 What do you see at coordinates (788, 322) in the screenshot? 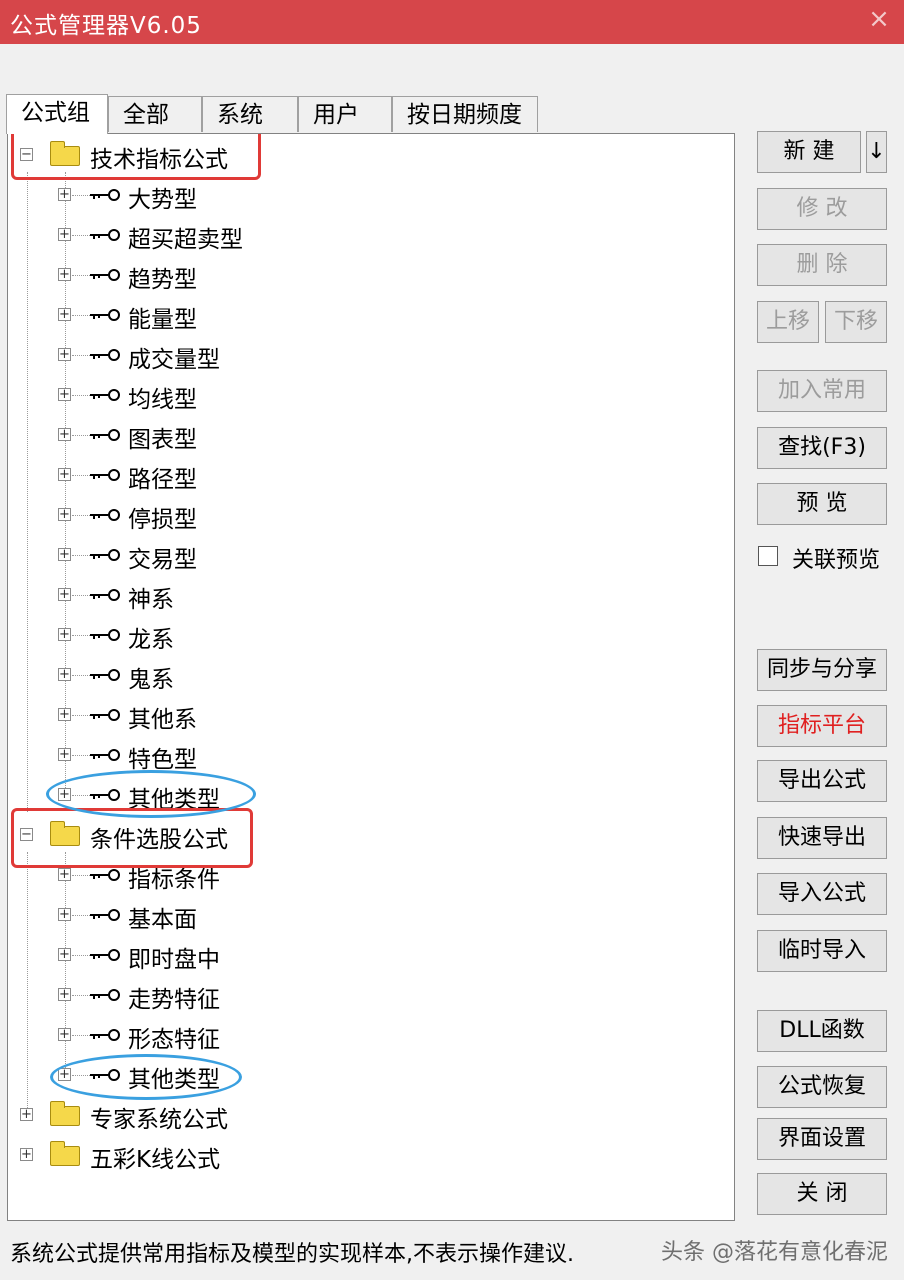
I see `move-up-button: 上移` at bounding box center [788, 322].